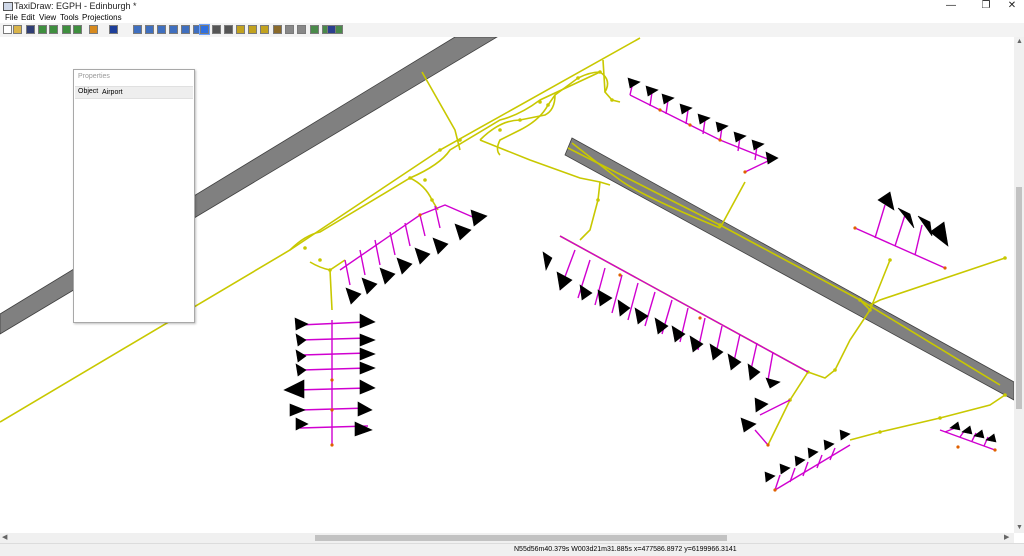 The height and width of the screenshot is (556, 1024). Describe the element at coordinates (185, 29) in the screenshot. I see `zoom-area-icon` at that location.